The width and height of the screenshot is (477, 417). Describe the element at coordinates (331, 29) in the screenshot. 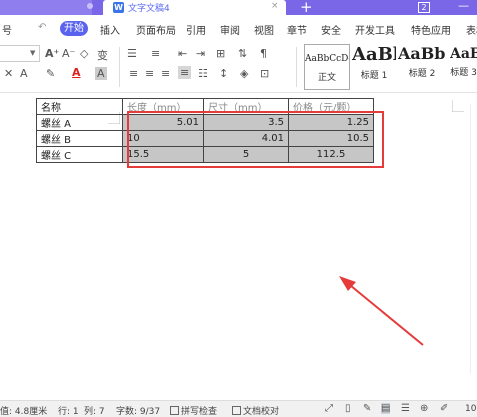

I see `tab-security: 安全` at that location.